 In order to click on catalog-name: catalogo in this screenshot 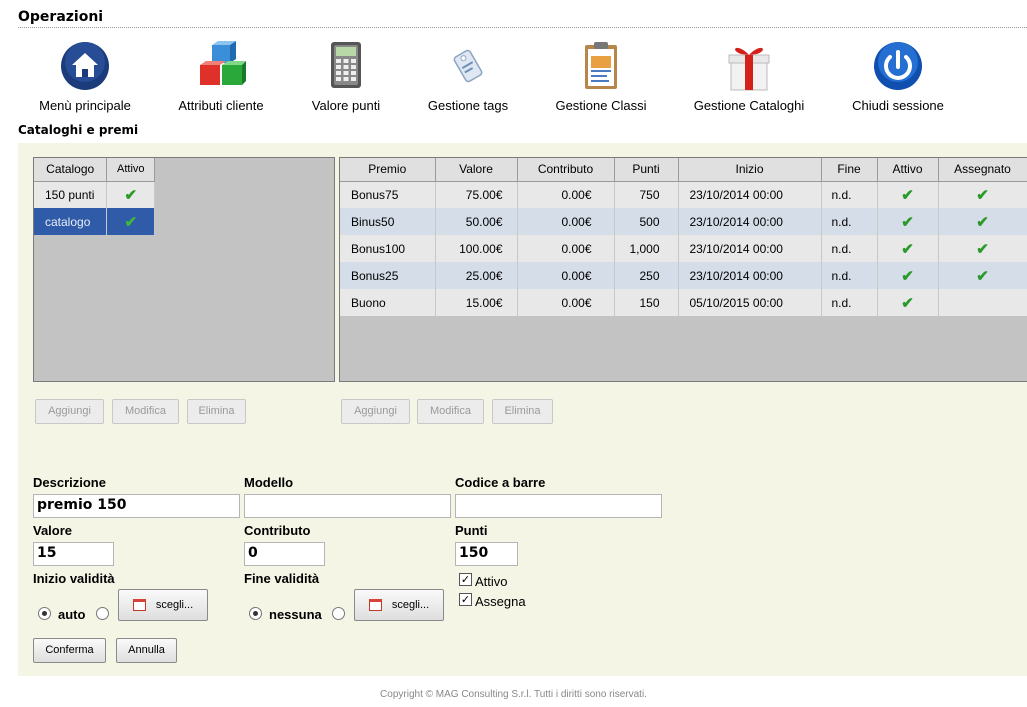, I will do `click(71, 221)`.